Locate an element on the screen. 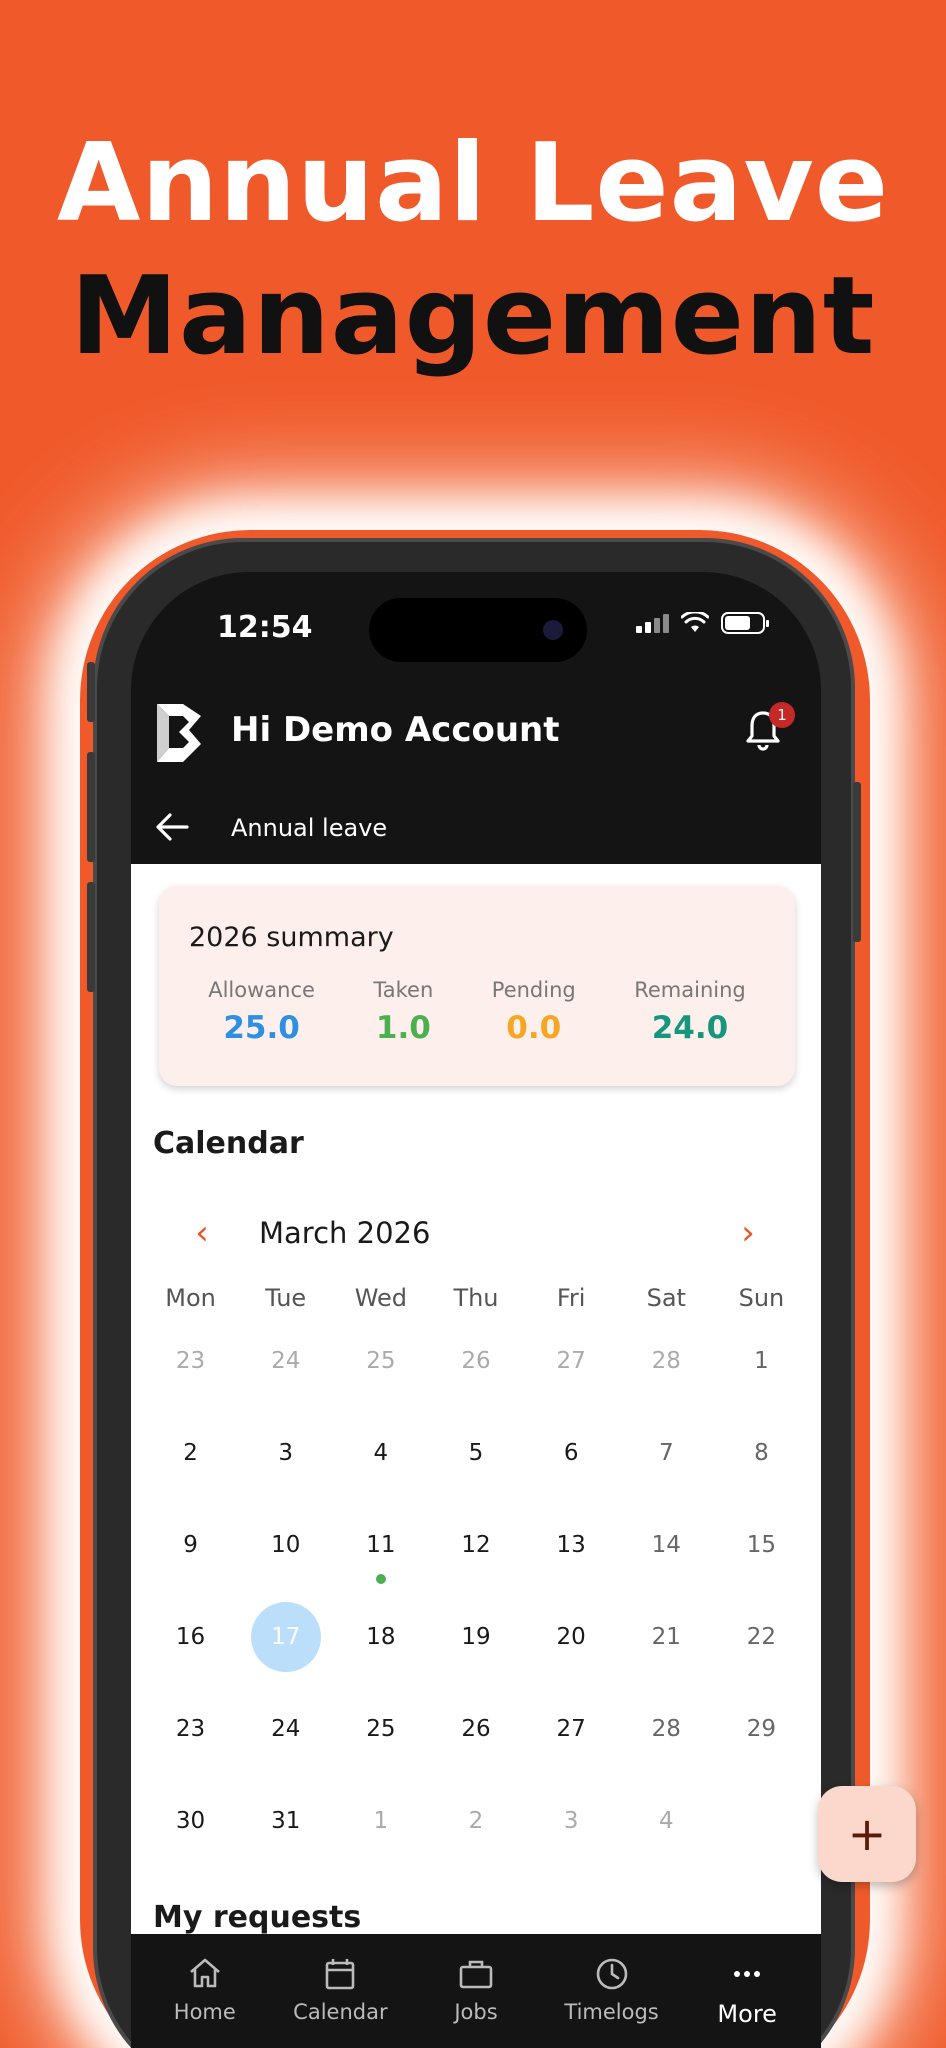  calendar-week: 23 24 25 26 27 28 29 is located at coordinates (476, 1748).